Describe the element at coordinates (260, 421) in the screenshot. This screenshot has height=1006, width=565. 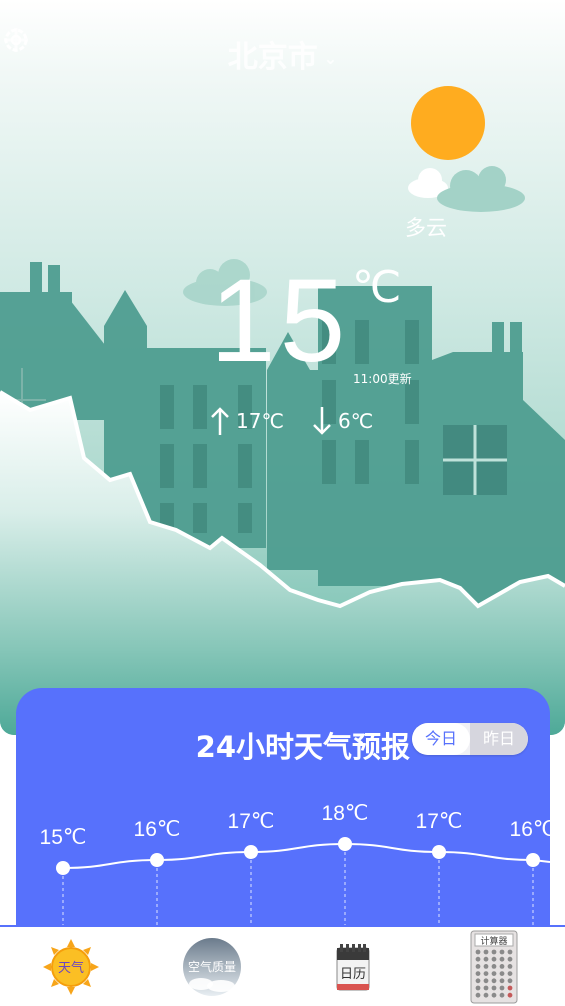
I see `high-temperature-value: 17℃` at that location.